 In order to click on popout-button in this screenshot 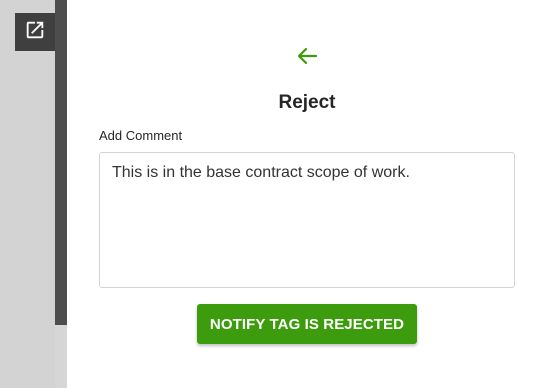, I will do `click(35, 32)`.